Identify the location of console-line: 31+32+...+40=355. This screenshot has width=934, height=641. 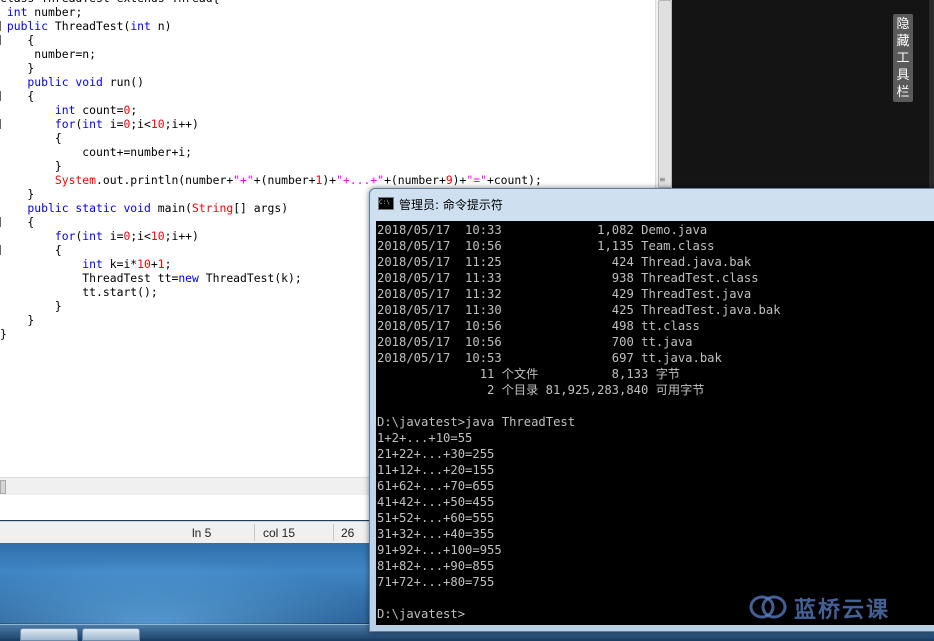
(436, 534).